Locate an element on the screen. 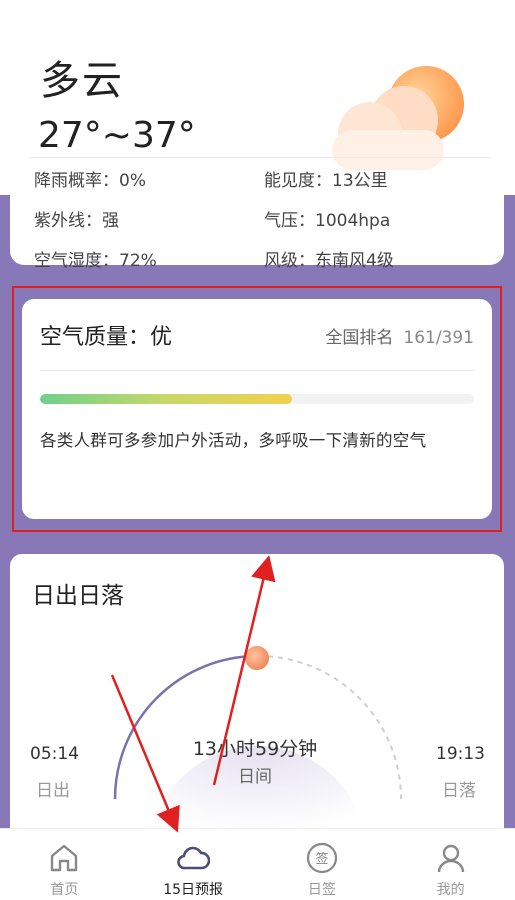  day-length: 13小时59分钟 is located at coordinates (255, 749).